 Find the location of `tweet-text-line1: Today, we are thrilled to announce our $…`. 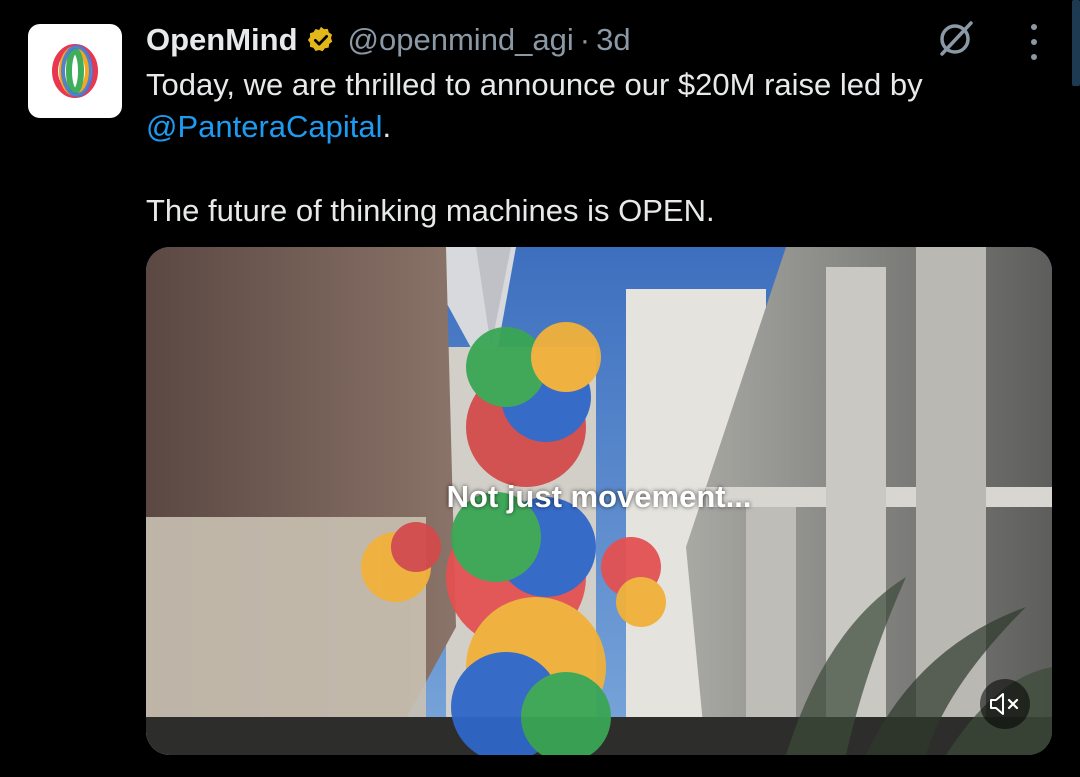

tweet-text-line1: Today, we are thrilled to announce our $… is located at coordinates (586, 106).